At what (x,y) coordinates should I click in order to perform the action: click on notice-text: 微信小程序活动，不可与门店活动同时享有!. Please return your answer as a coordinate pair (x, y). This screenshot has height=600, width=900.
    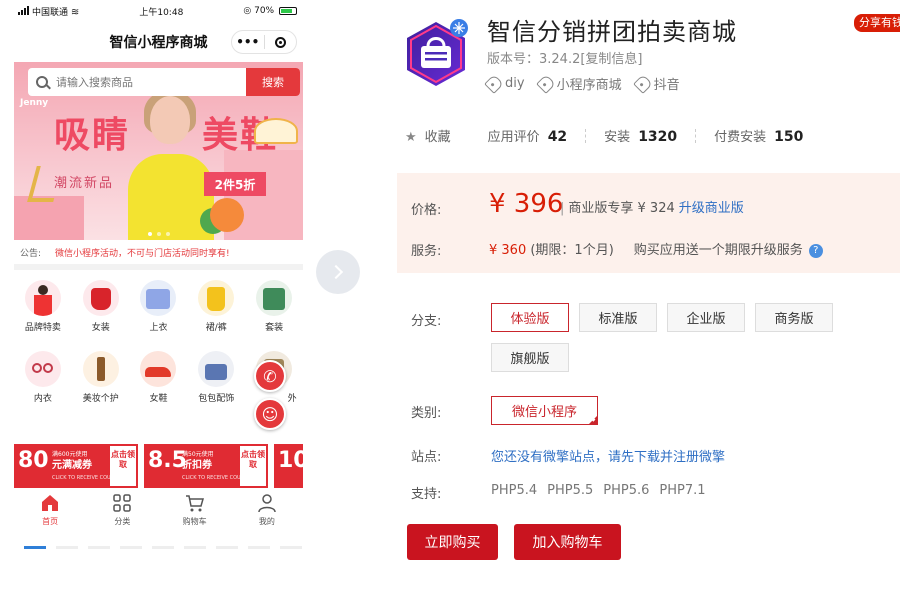
    Looking at the image, I should click on (142, 252).